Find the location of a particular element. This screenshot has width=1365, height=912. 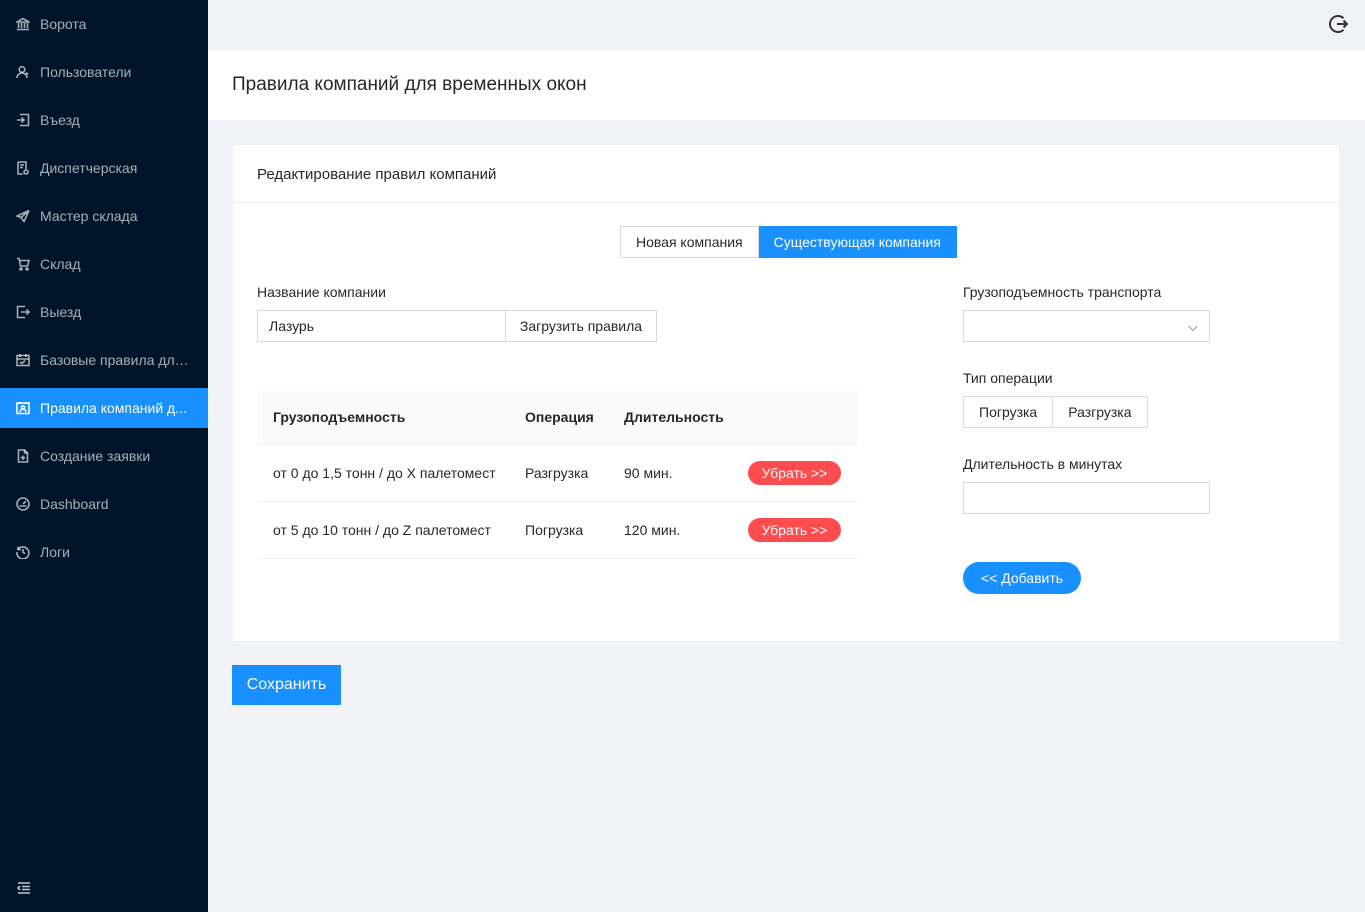

table-header: Грузоподъемность Операция Длительность is located at coordinates (557, 417).